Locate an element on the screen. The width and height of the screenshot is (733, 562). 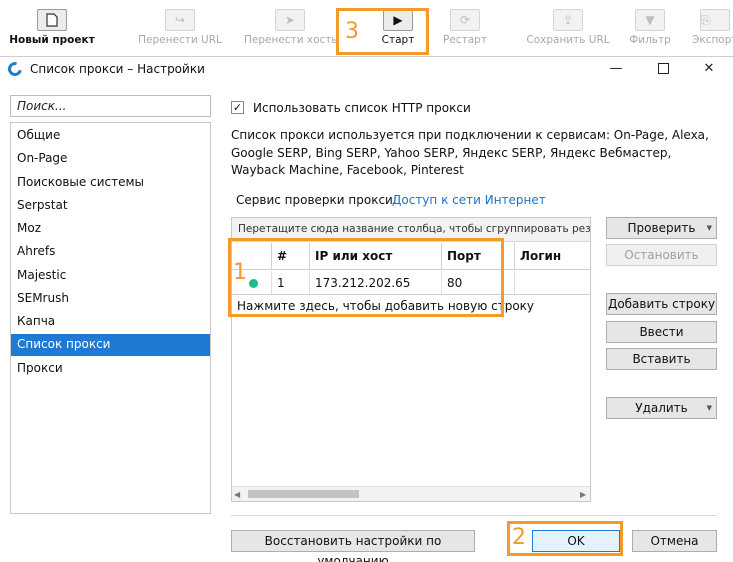
ok-button: OK is located at coordinates (576, 541).